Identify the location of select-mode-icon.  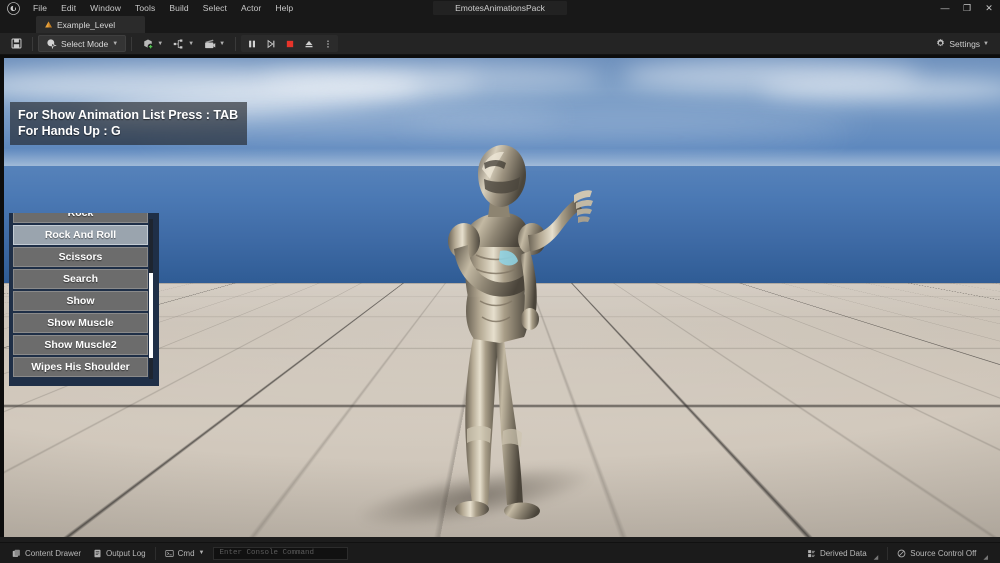
(52, 44).